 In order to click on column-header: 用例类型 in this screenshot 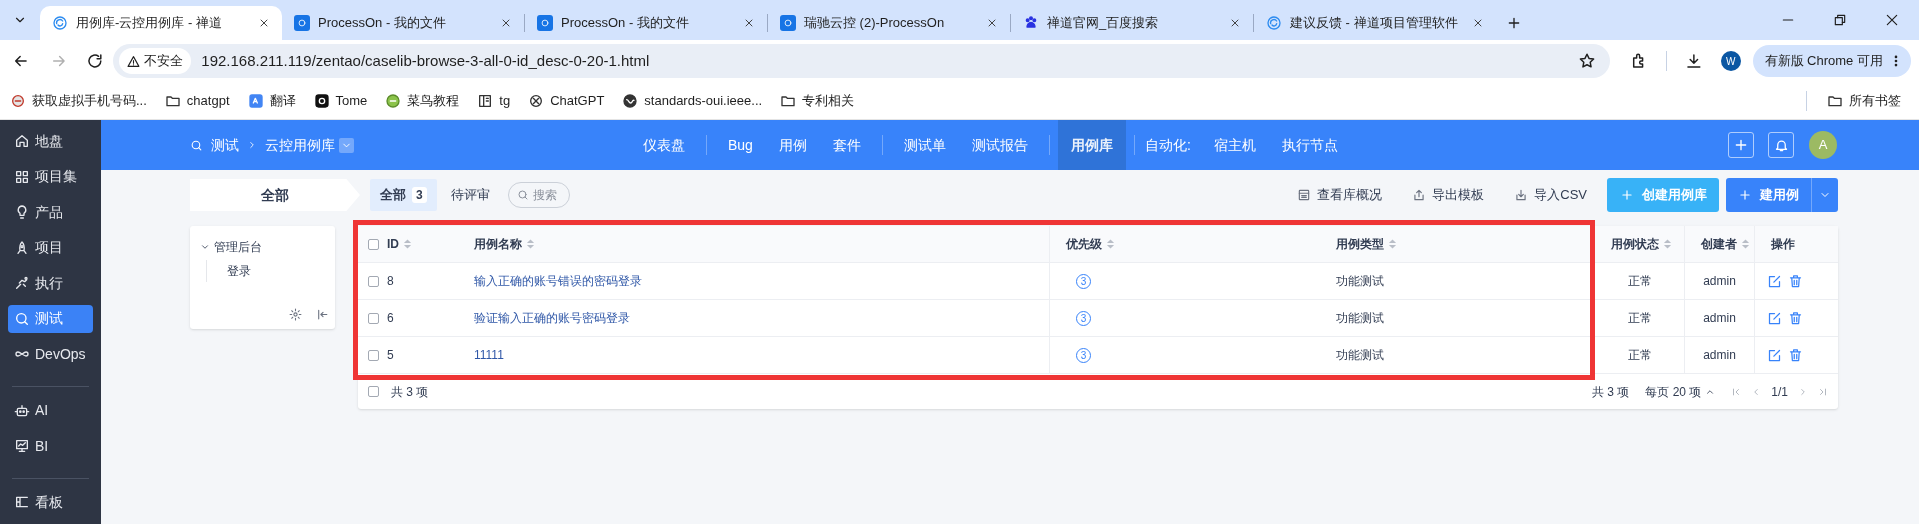, I will do `click(1360, 244)`.